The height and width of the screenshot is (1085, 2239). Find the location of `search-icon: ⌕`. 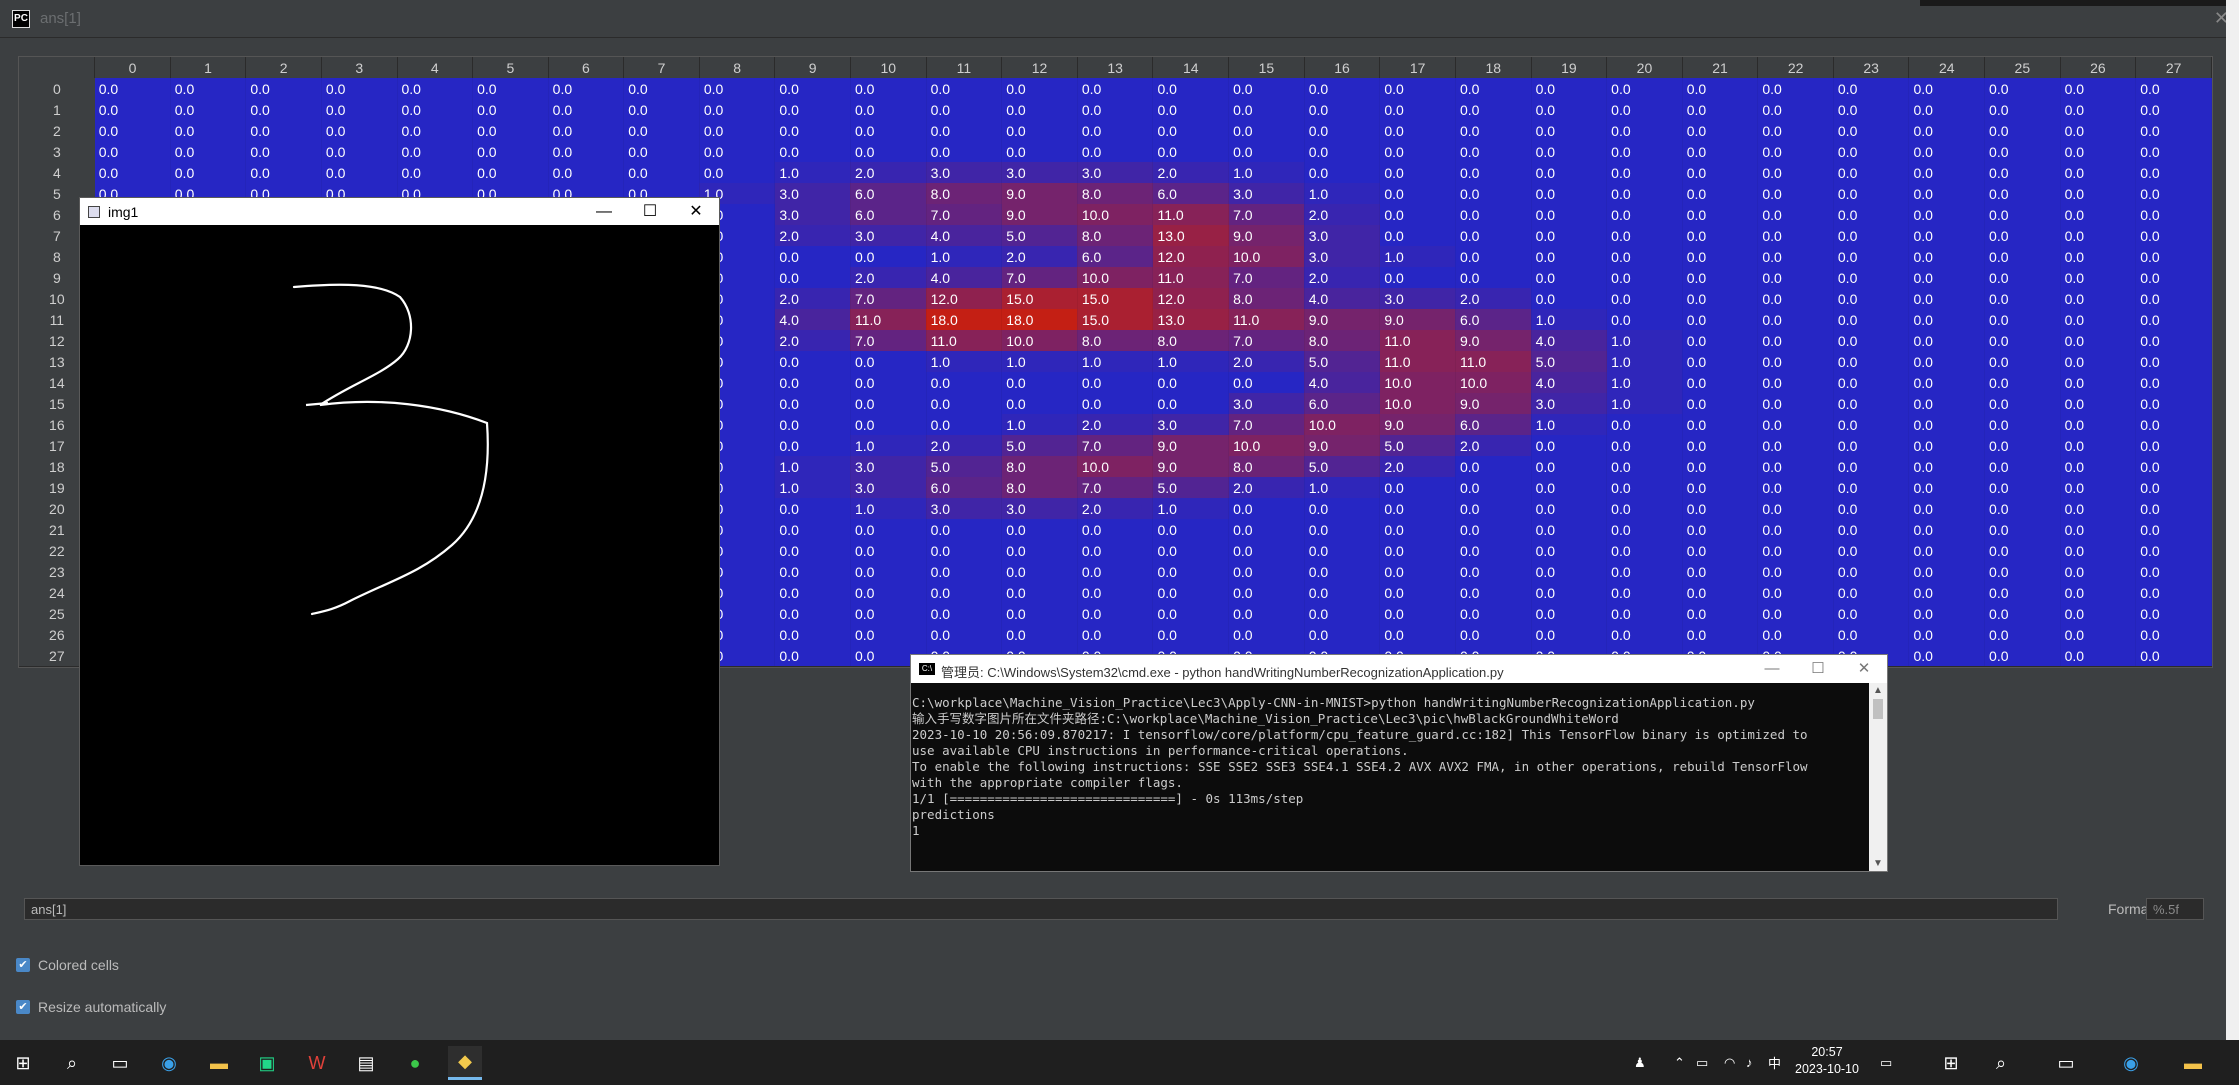

search-icon: ⌕ is located at coordinates (72, 1063).